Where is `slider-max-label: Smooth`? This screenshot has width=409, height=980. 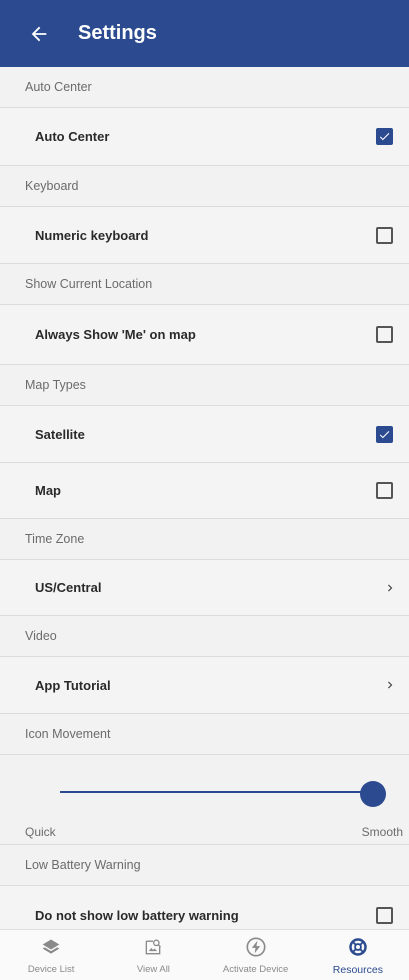 slider-max-label: Smooth is located at coordinates (382, 832).